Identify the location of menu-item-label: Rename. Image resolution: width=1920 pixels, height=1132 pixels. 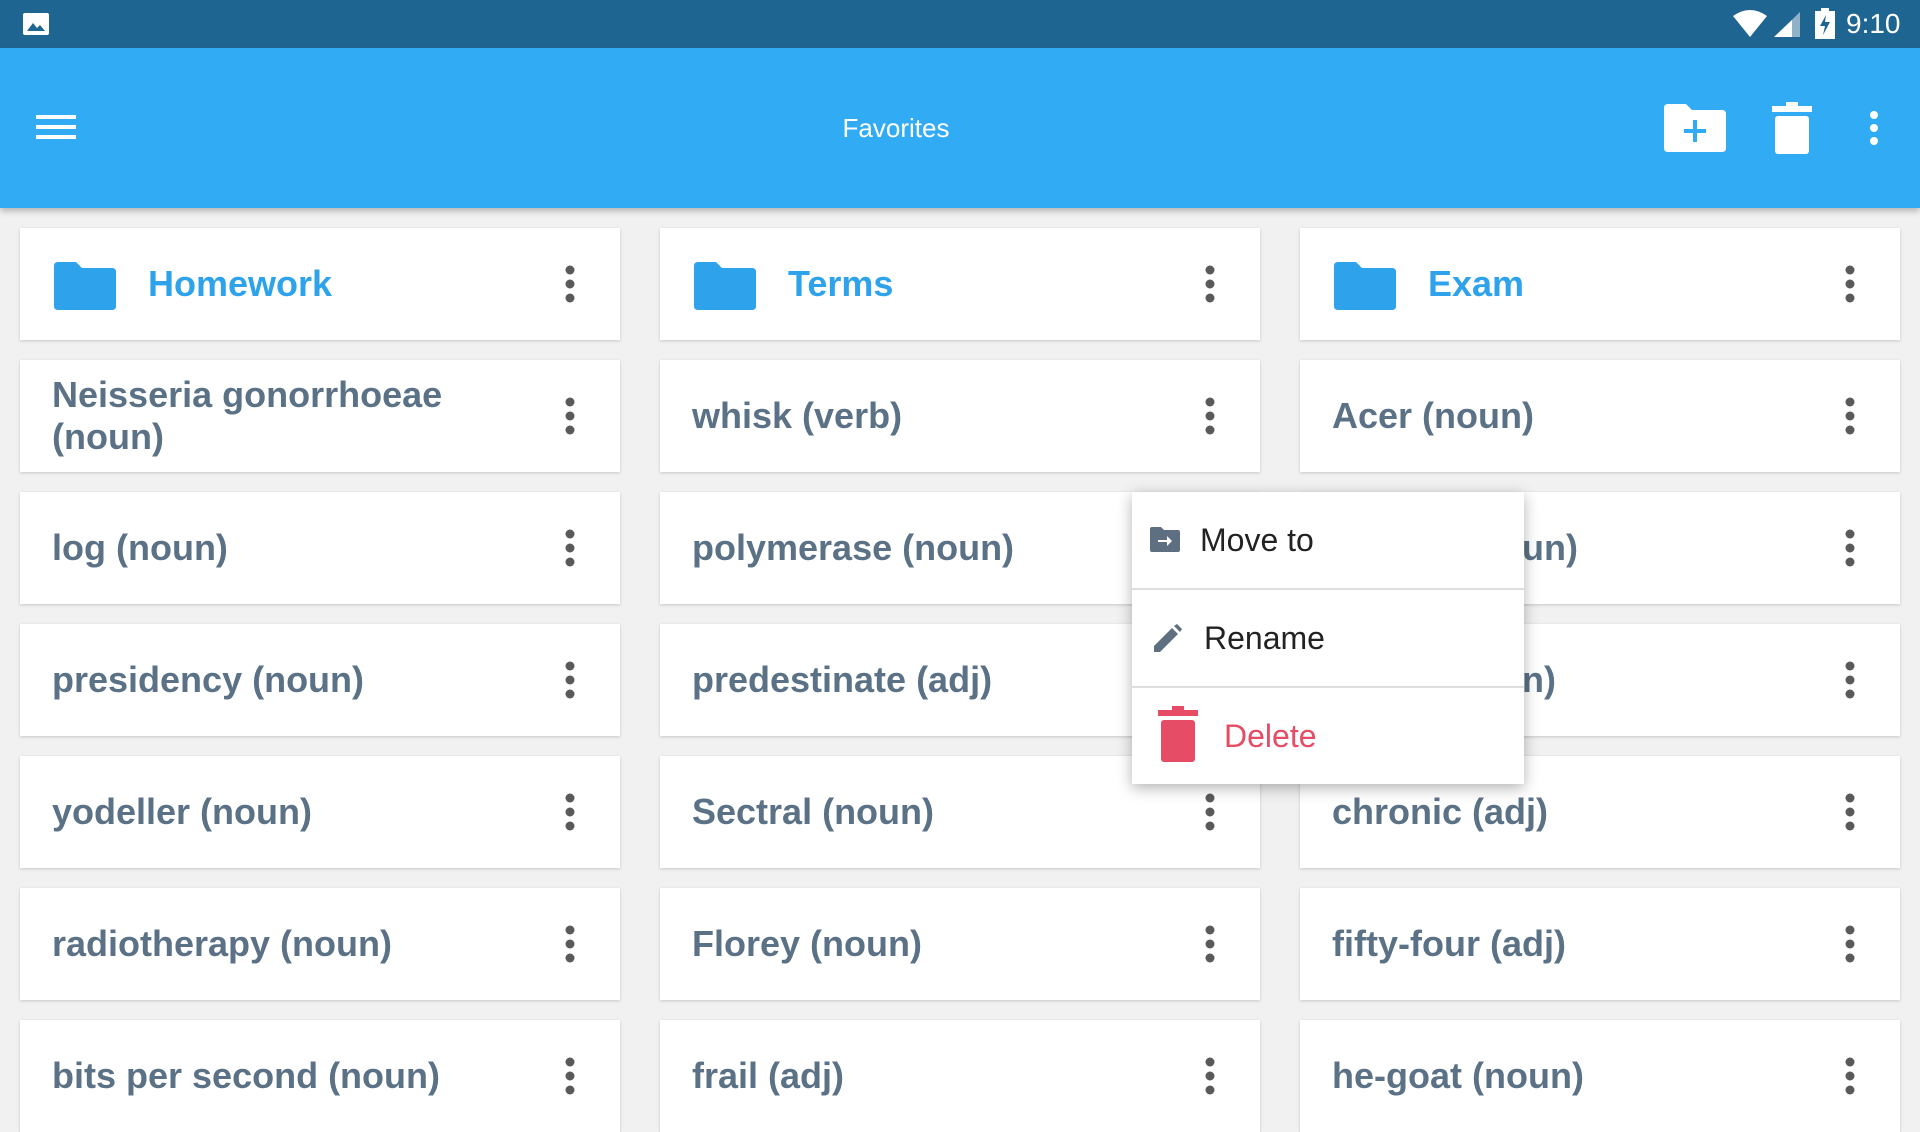
(1264, 637).